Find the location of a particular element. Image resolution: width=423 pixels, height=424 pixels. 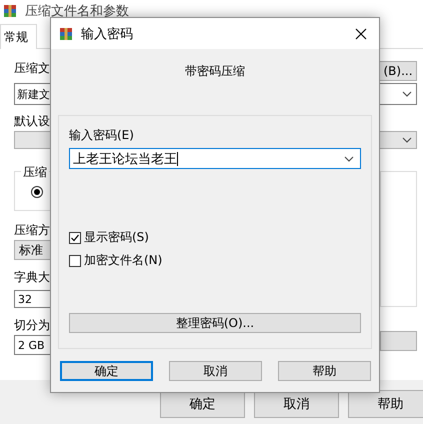

window-title: 压缩文件名和参数 is located at coordinates (77, 11).